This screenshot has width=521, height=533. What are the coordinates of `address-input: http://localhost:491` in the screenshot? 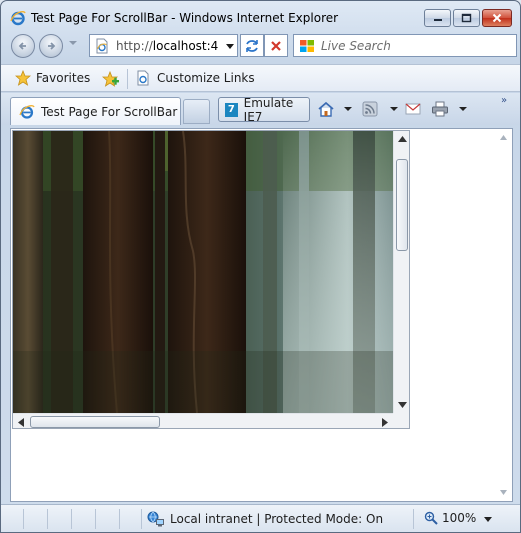 It's located at (167, 46).